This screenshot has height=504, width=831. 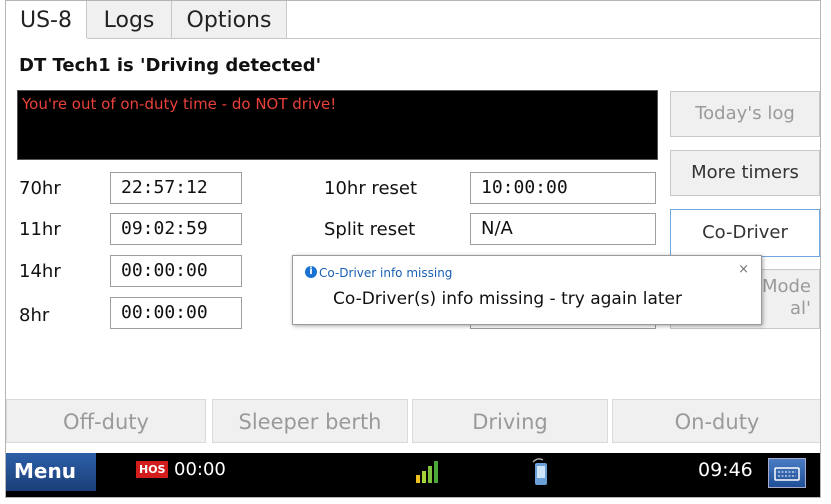 What do you see at coordinates (563, 188) in the screenshot?
I see `timer-10hr-reset-value: 10:00:00` at bounding box center [563, 188].